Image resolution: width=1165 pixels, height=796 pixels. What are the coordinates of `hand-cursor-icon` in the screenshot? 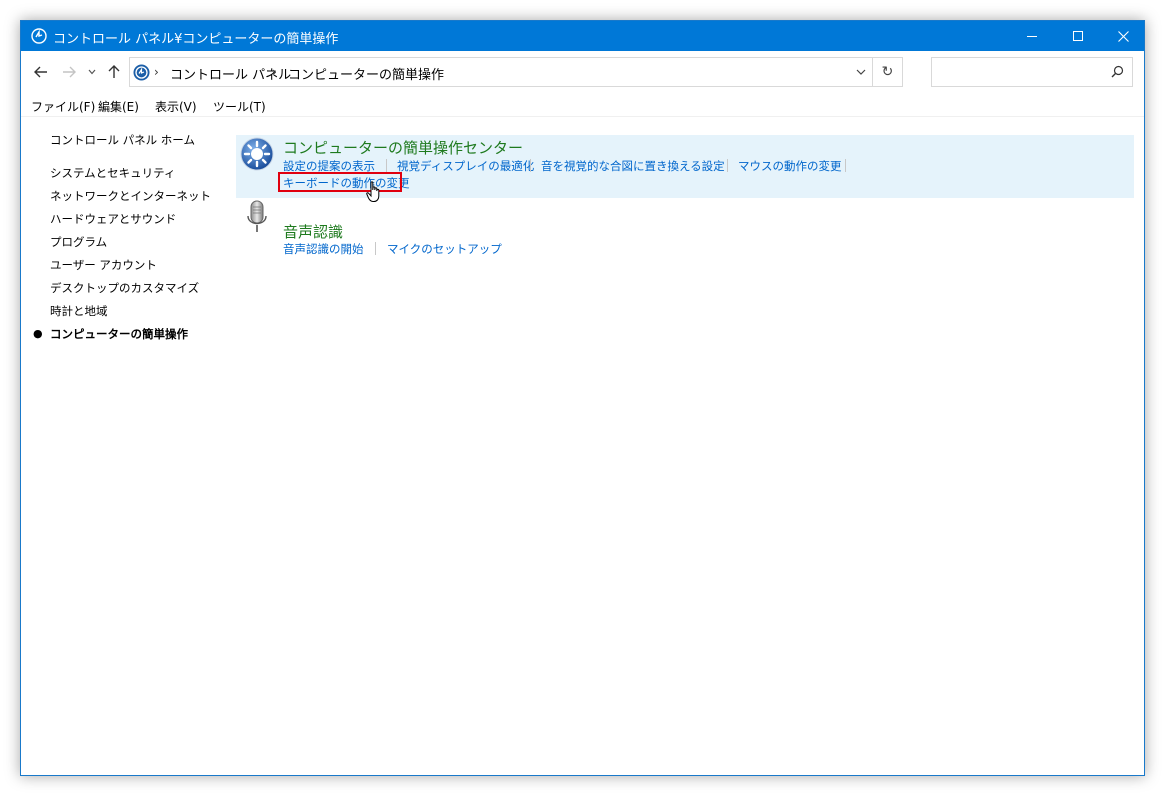 It's located at (373, 191).